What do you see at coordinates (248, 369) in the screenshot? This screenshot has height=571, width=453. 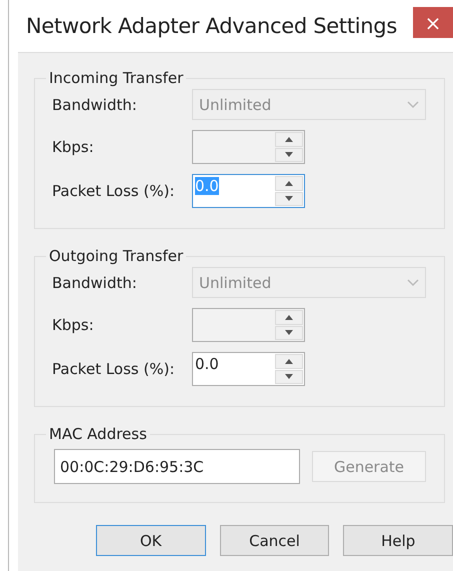 I see `number-field: 0.0` at bounding box center [248, 369].